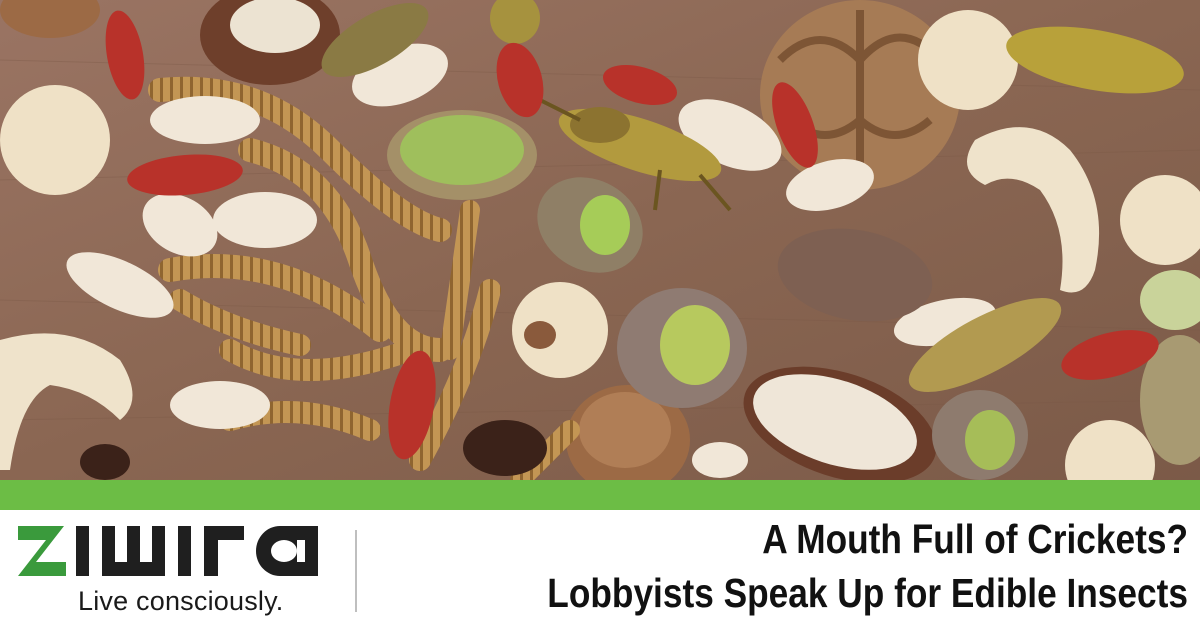 The image size is (1200, 630). I want to click on brand-tagline: Live consciously., so click(181, 601).